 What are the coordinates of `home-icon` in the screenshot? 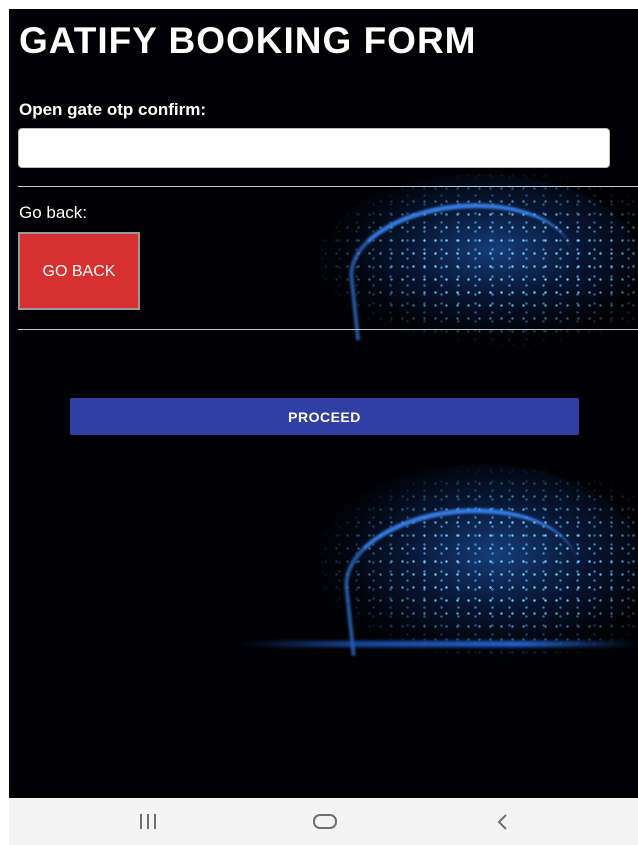 It's located at (325, 821).